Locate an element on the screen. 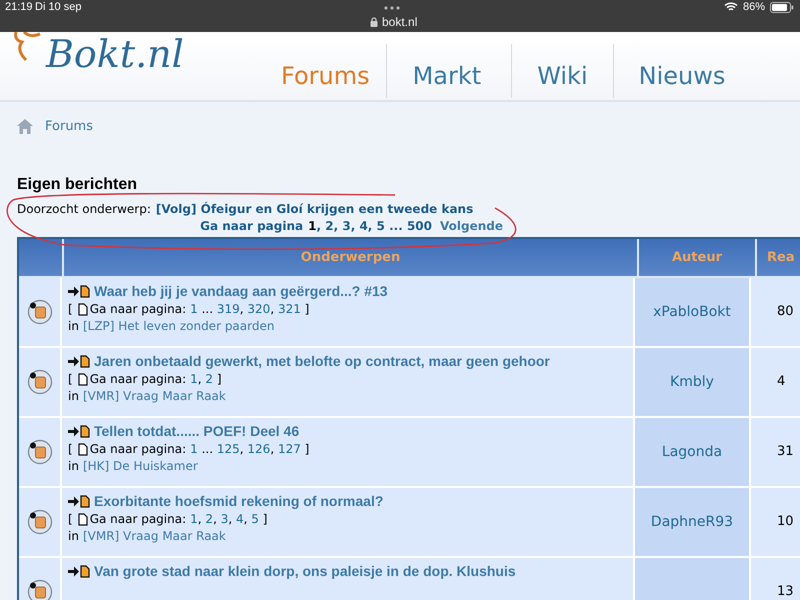 This screenshot has width=800, height=600. topic-title-link: Tellen totdat...... POEF! Deel 46 is located at coordinates (197, 431).